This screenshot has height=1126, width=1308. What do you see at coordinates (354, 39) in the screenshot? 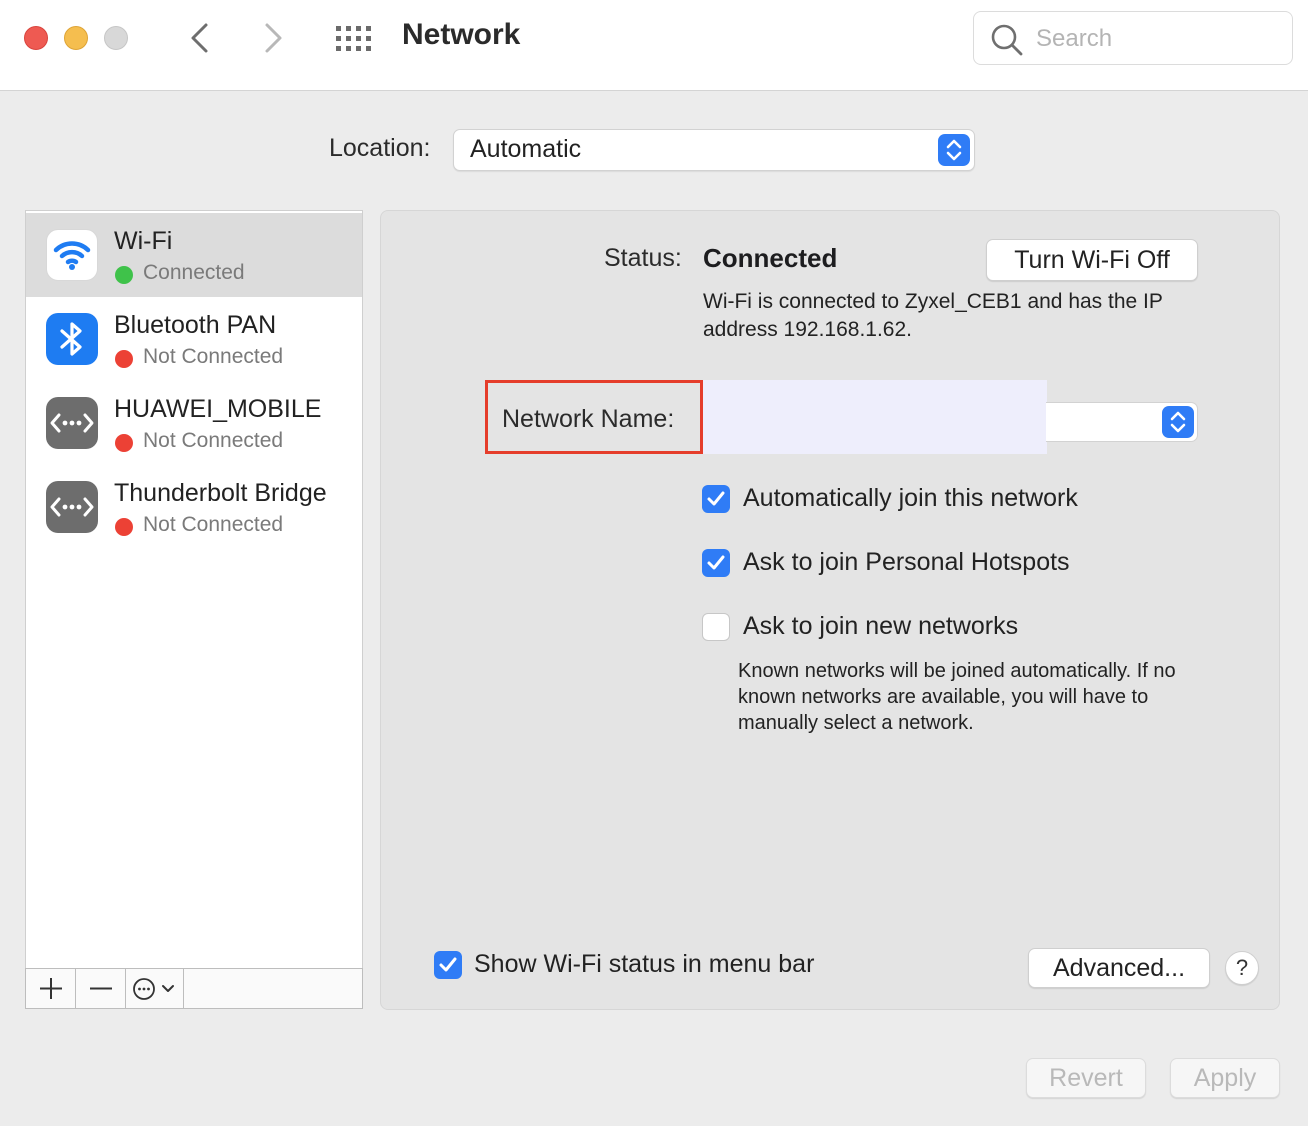
I see `grid-icon` at bounding box center [354, 39].